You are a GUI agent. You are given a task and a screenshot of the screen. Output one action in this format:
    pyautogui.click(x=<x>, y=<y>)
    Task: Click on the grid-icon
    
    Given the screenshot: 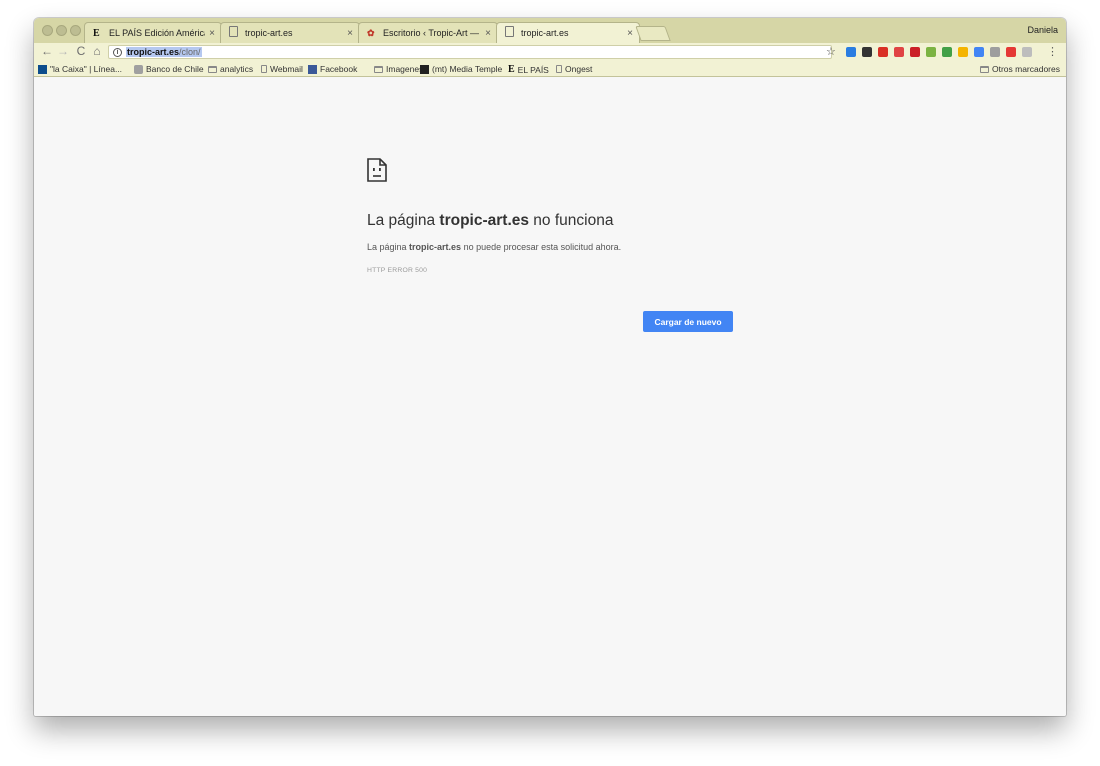 What is the action you would take?
    pyautogui.click(x=1027, y=52)
    